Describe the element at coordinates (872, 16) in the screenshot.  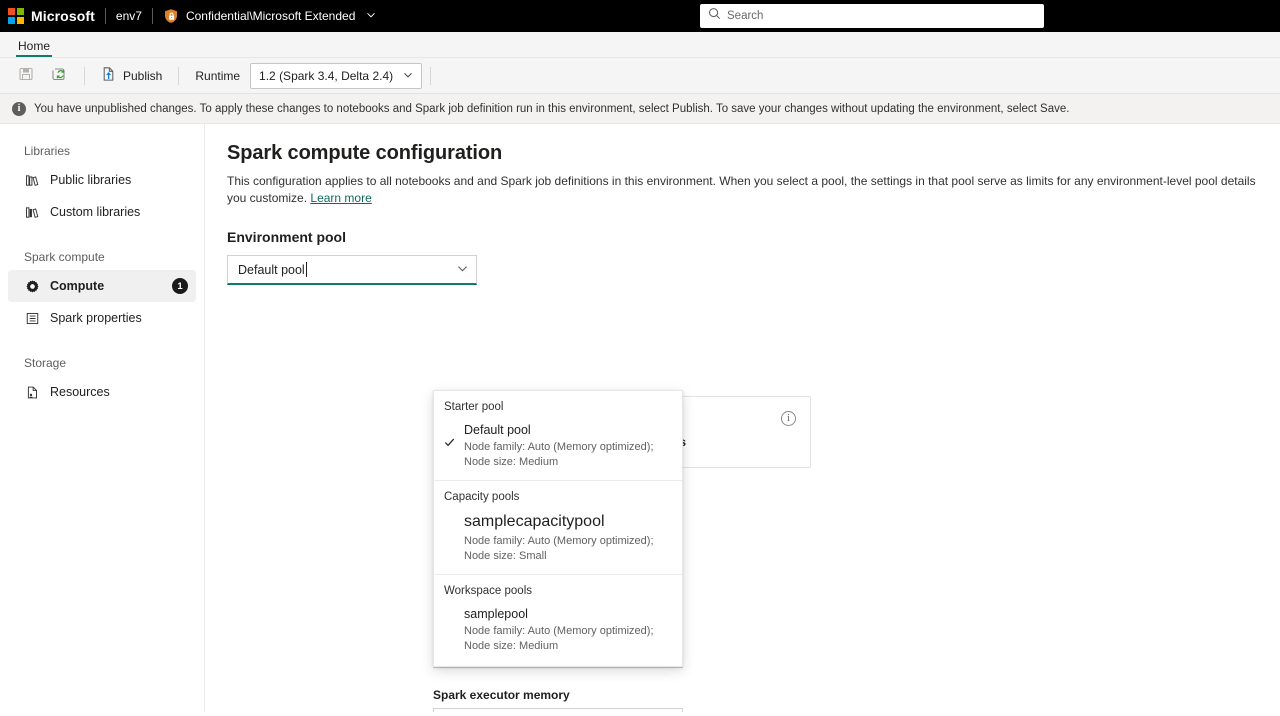
I see `search-input: Search` at that location.